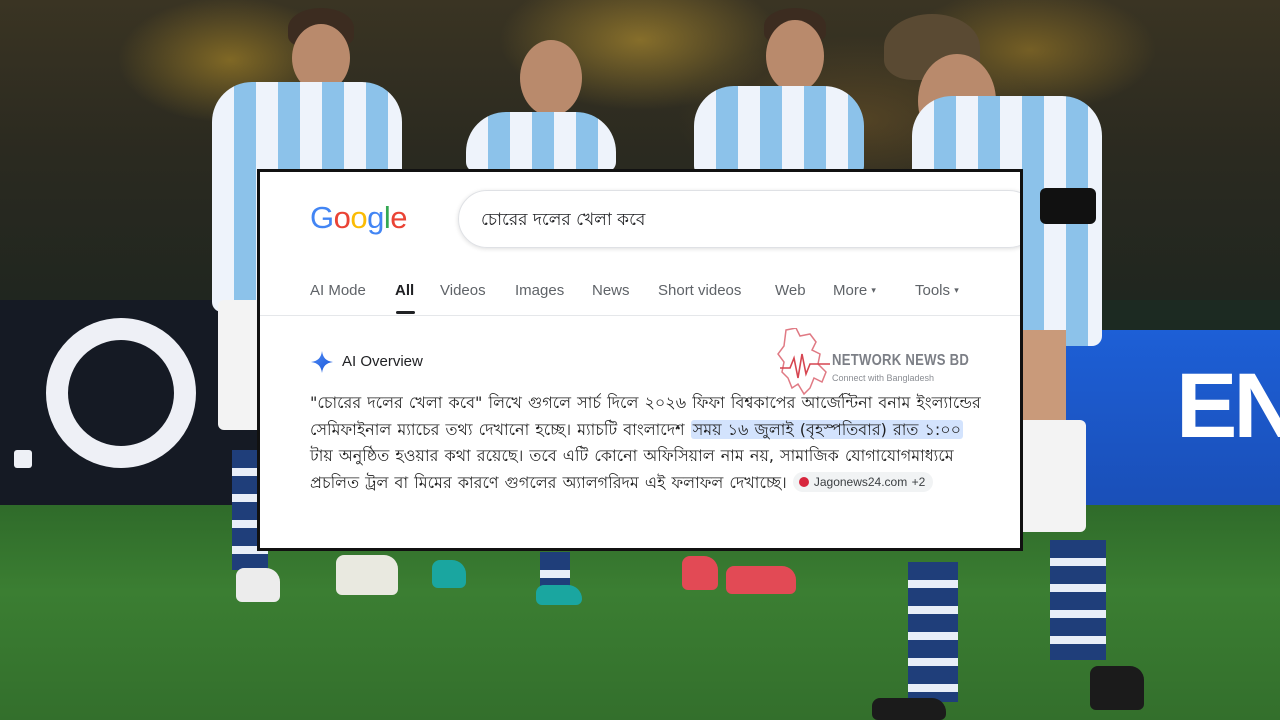 This screenshot has width=1280, height=720. What do you see at coordinates (404, 290) in the screenshot?
I see `tab-all: All` at bounding box center [404, 290].